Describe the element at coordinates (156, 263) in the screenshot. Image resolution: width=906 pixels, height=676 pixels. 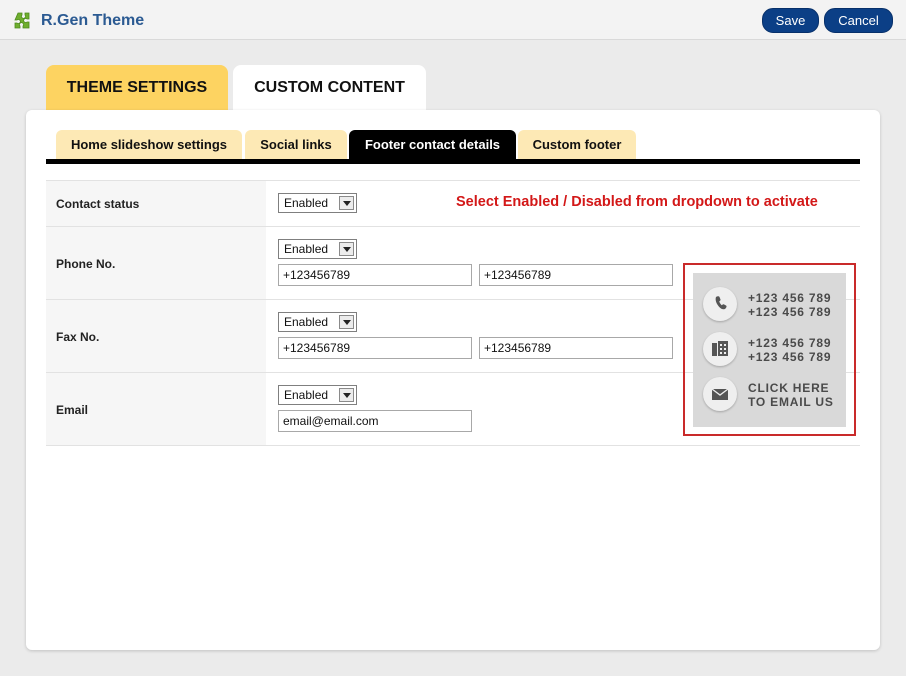
I see `label-cell: Phone No.` at that location.